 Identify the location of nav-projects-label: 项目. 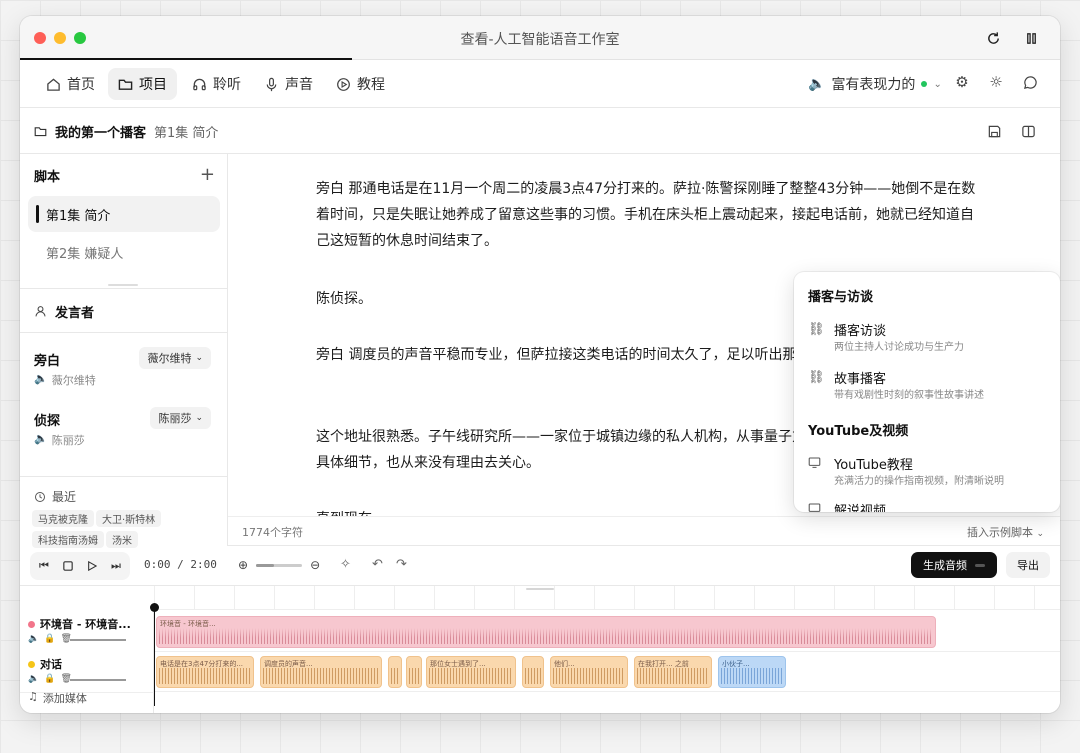
(153, 85).